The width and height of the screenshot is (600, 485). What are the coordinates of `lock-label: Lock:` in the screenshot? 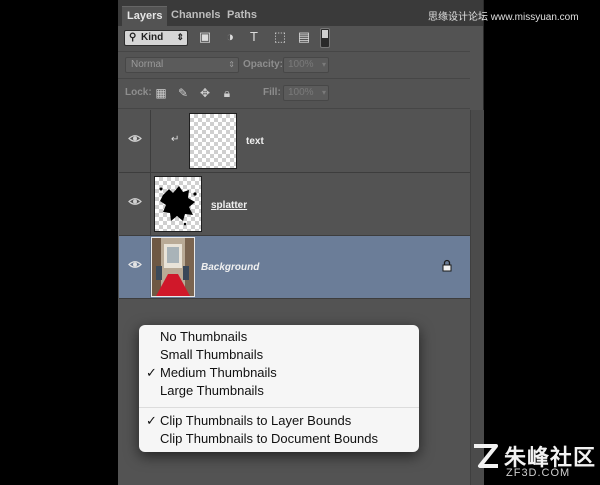 It's located at (138, 92).